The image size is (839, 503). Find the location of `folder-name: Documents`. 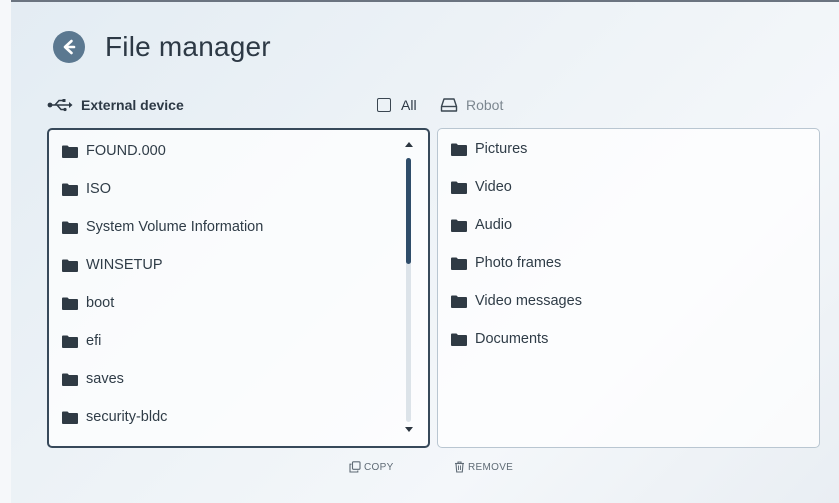

folder-name: Documents is located at coordinates (512, 339).